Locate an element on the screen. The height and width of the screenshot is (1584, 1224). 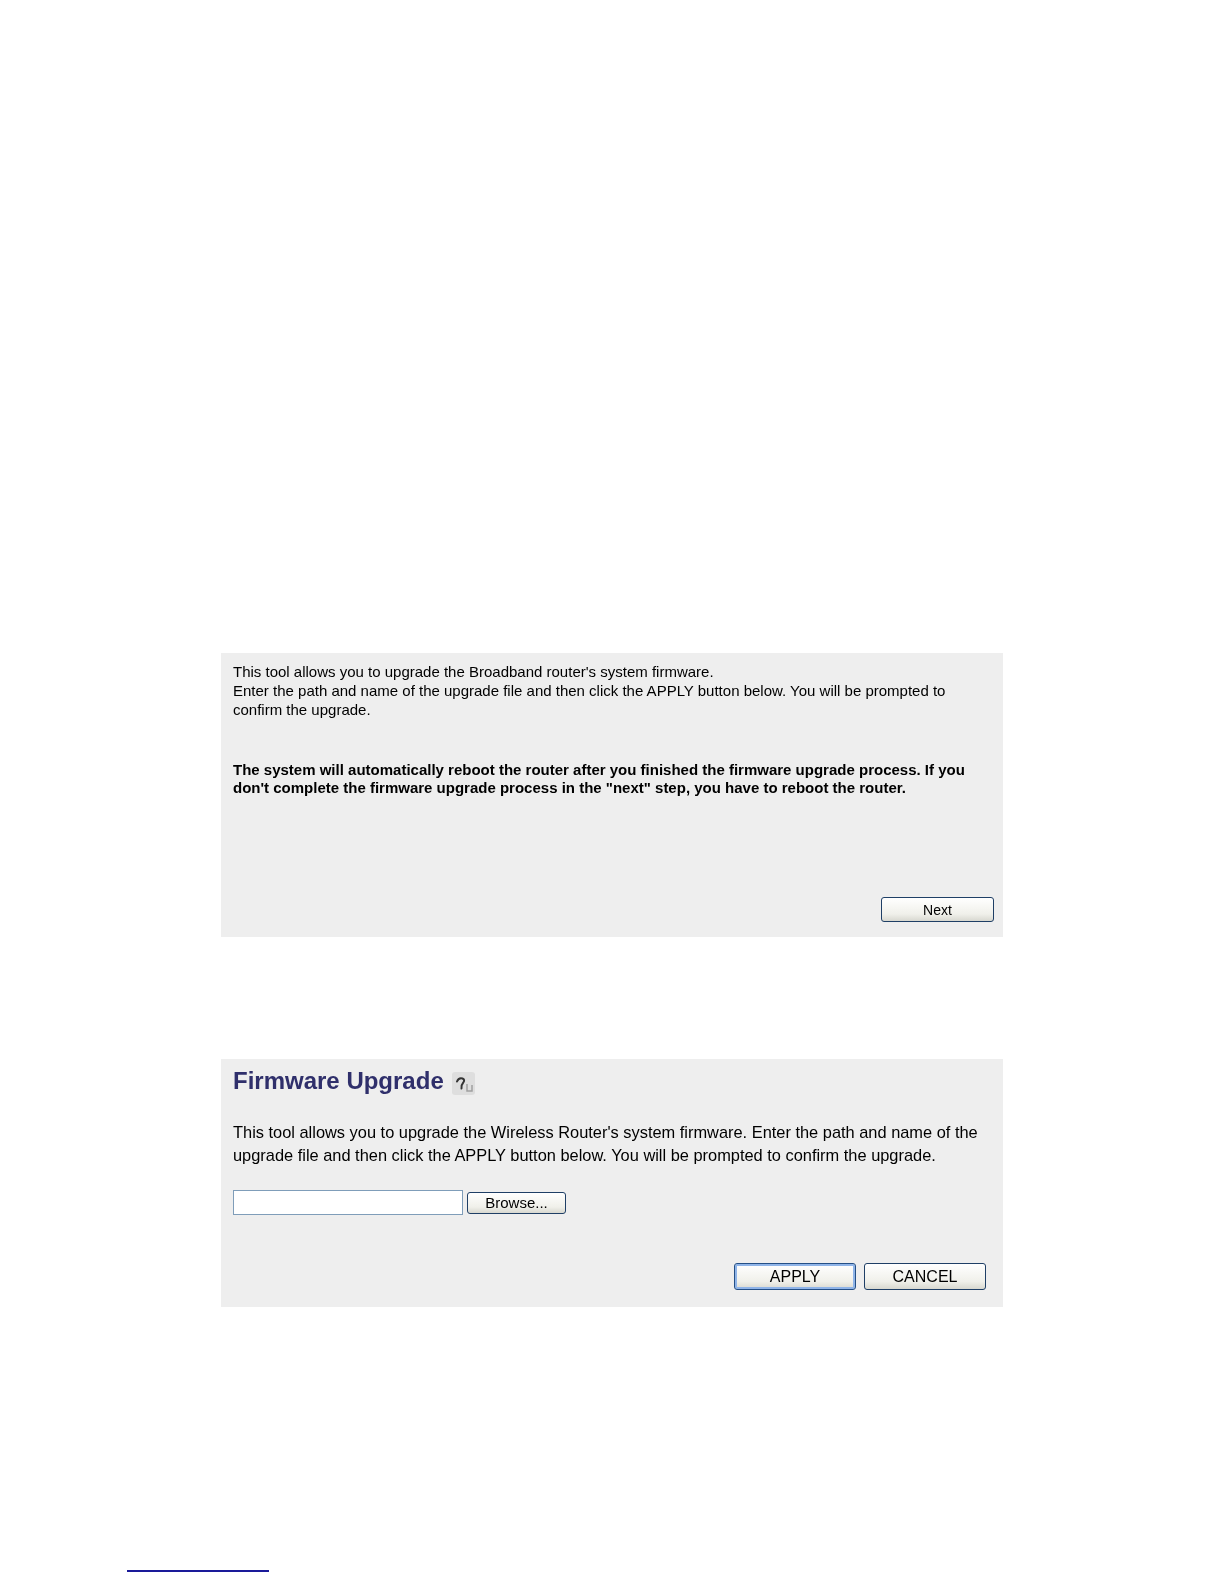
file-path-field is located at coordinates (348, 1202).